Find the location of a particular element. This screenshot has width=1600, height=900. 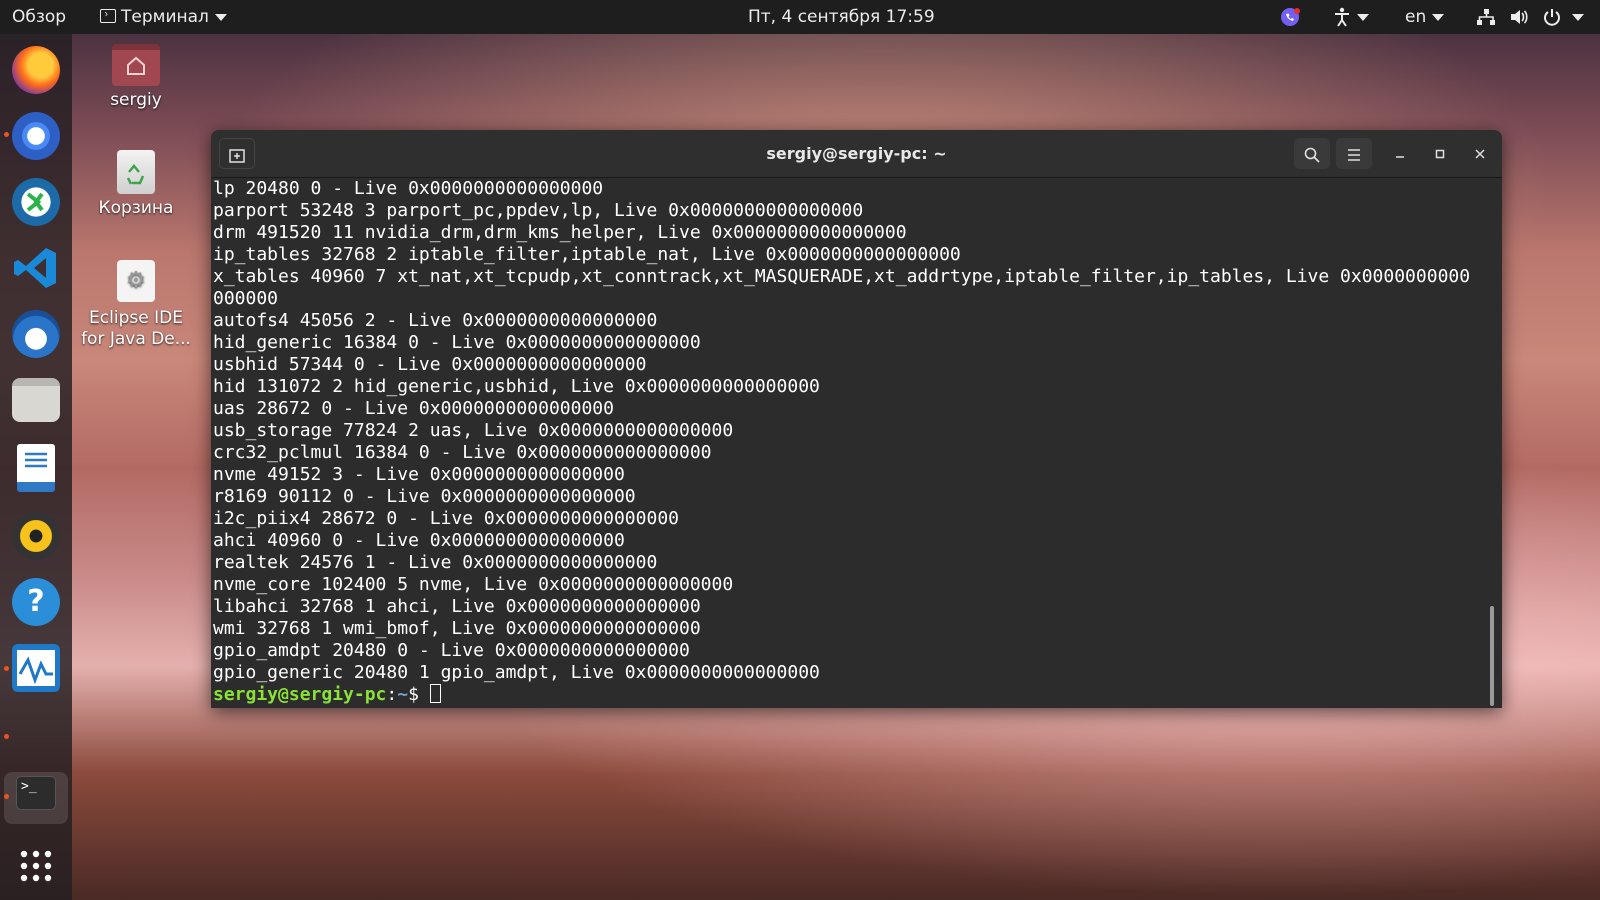

power-icon is located at coordinates (1551, 17).